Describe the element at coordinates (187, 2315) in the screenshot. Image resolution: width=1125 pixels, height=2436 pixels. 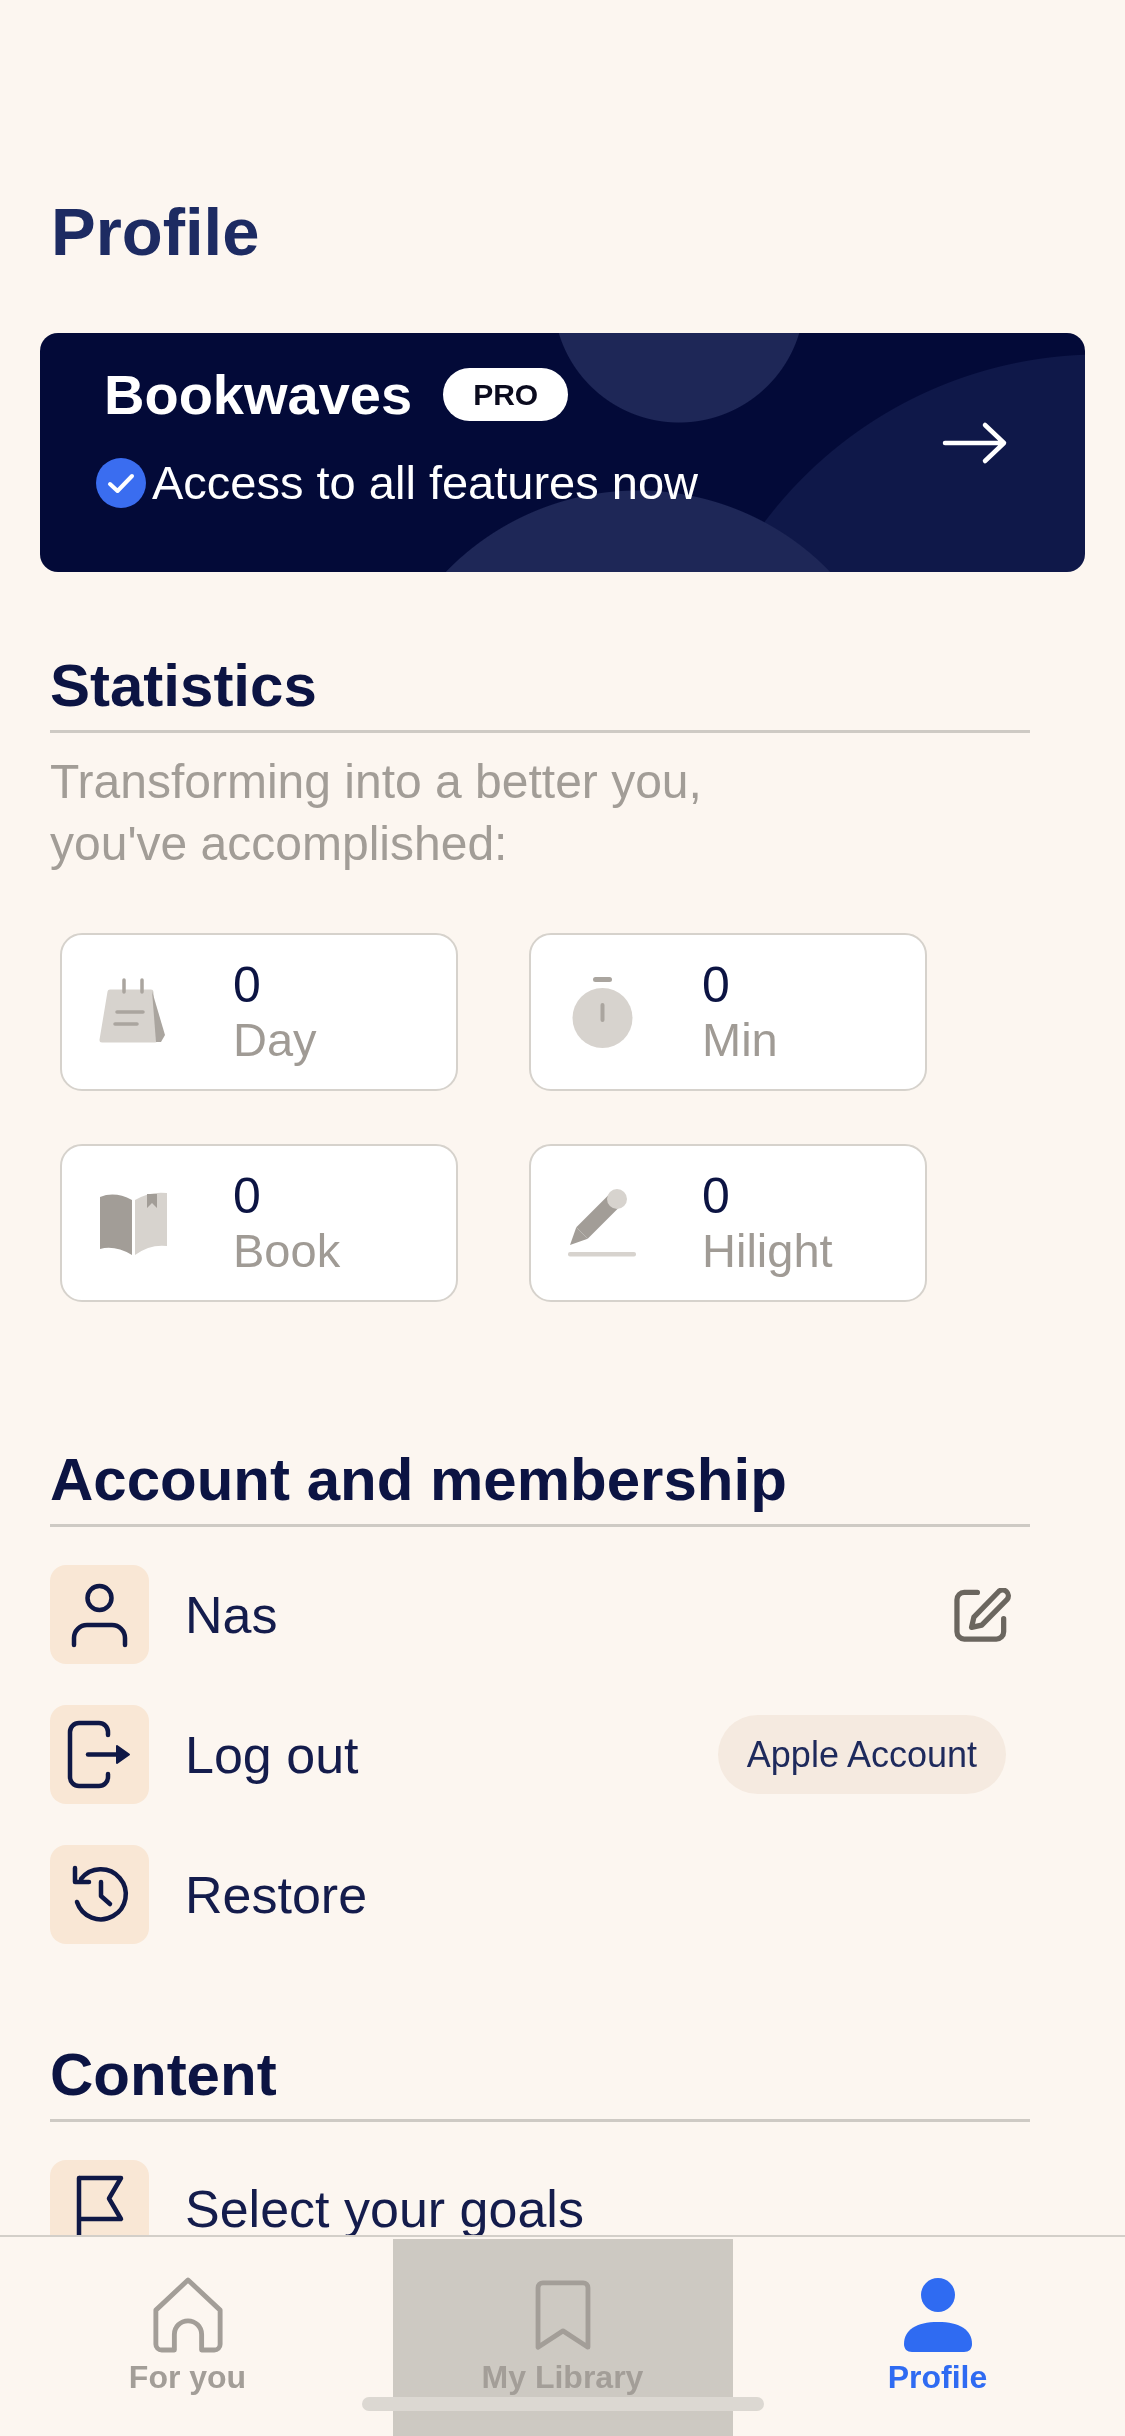
I see `home-icon` at that location.